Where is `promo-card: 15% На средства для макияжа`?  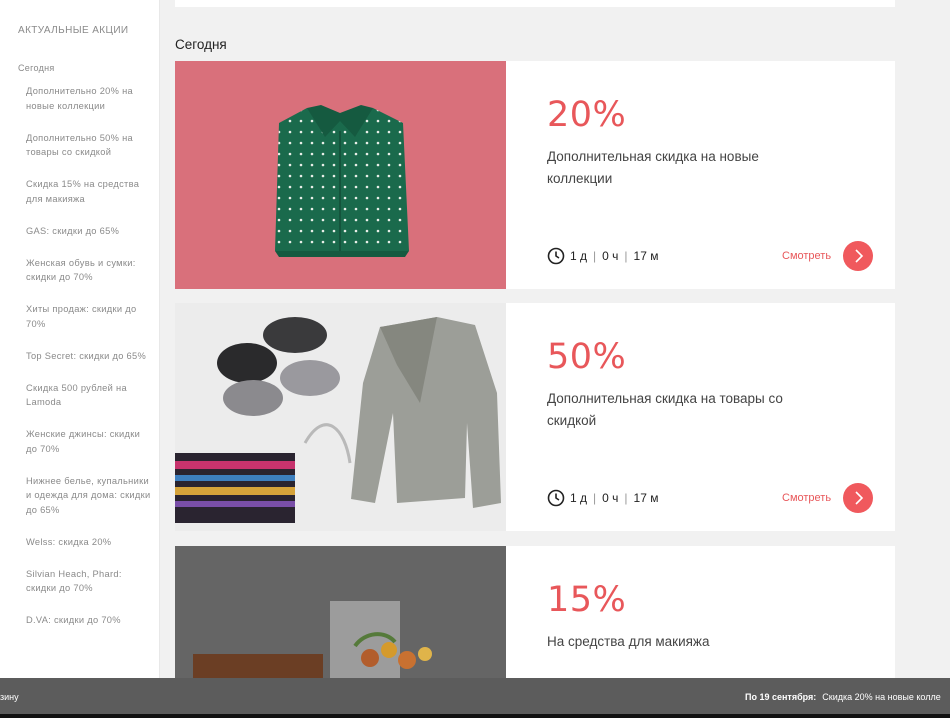 promo-card: 15% На средства для макияжа is located at coordinates (535, 612).